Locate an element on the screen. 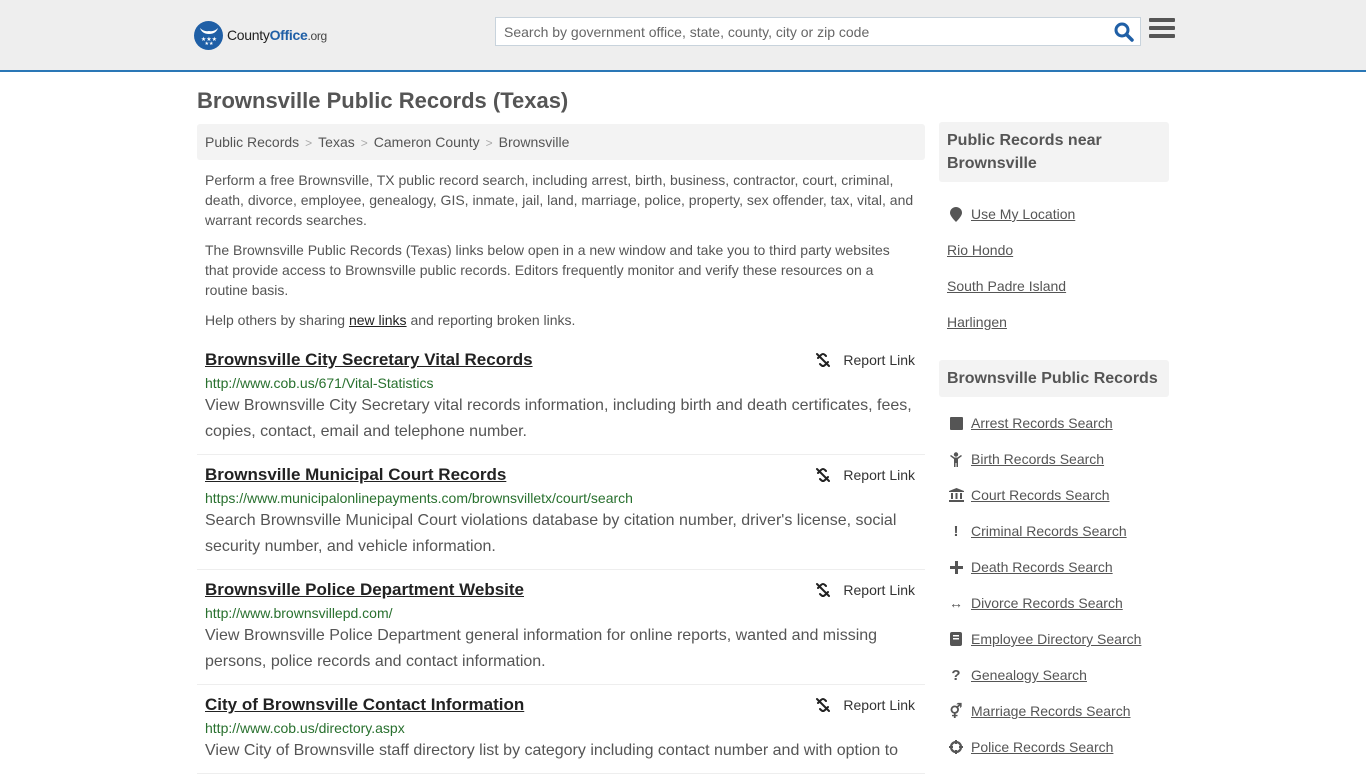  marriage-records-link: Marriage Records Search is located at coordinates (1051, 711).